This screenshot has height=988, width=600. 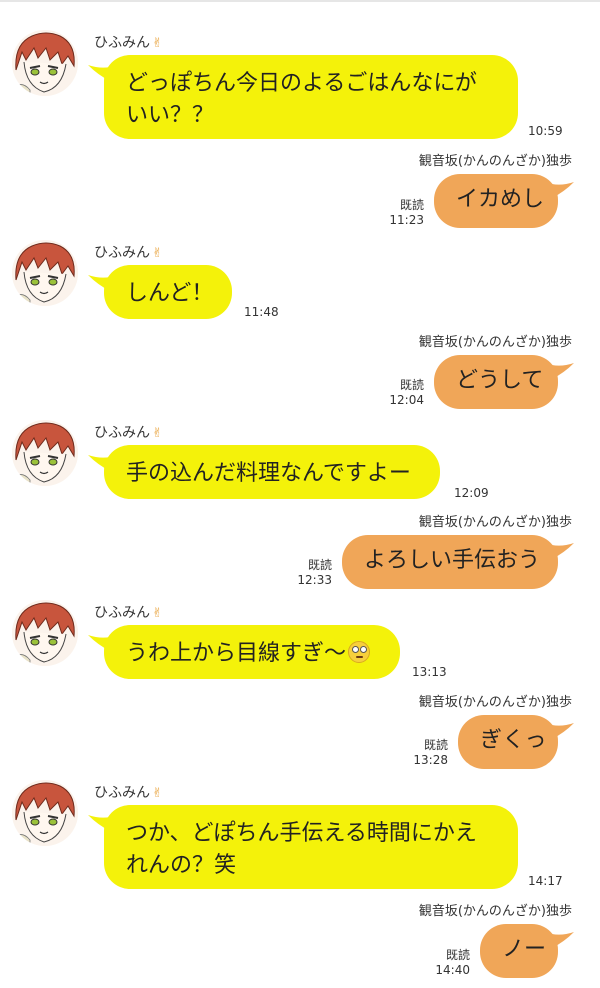 I want to click on message-bubble: 手の込んだ料理なんですよー, so click(x=272, y=472).